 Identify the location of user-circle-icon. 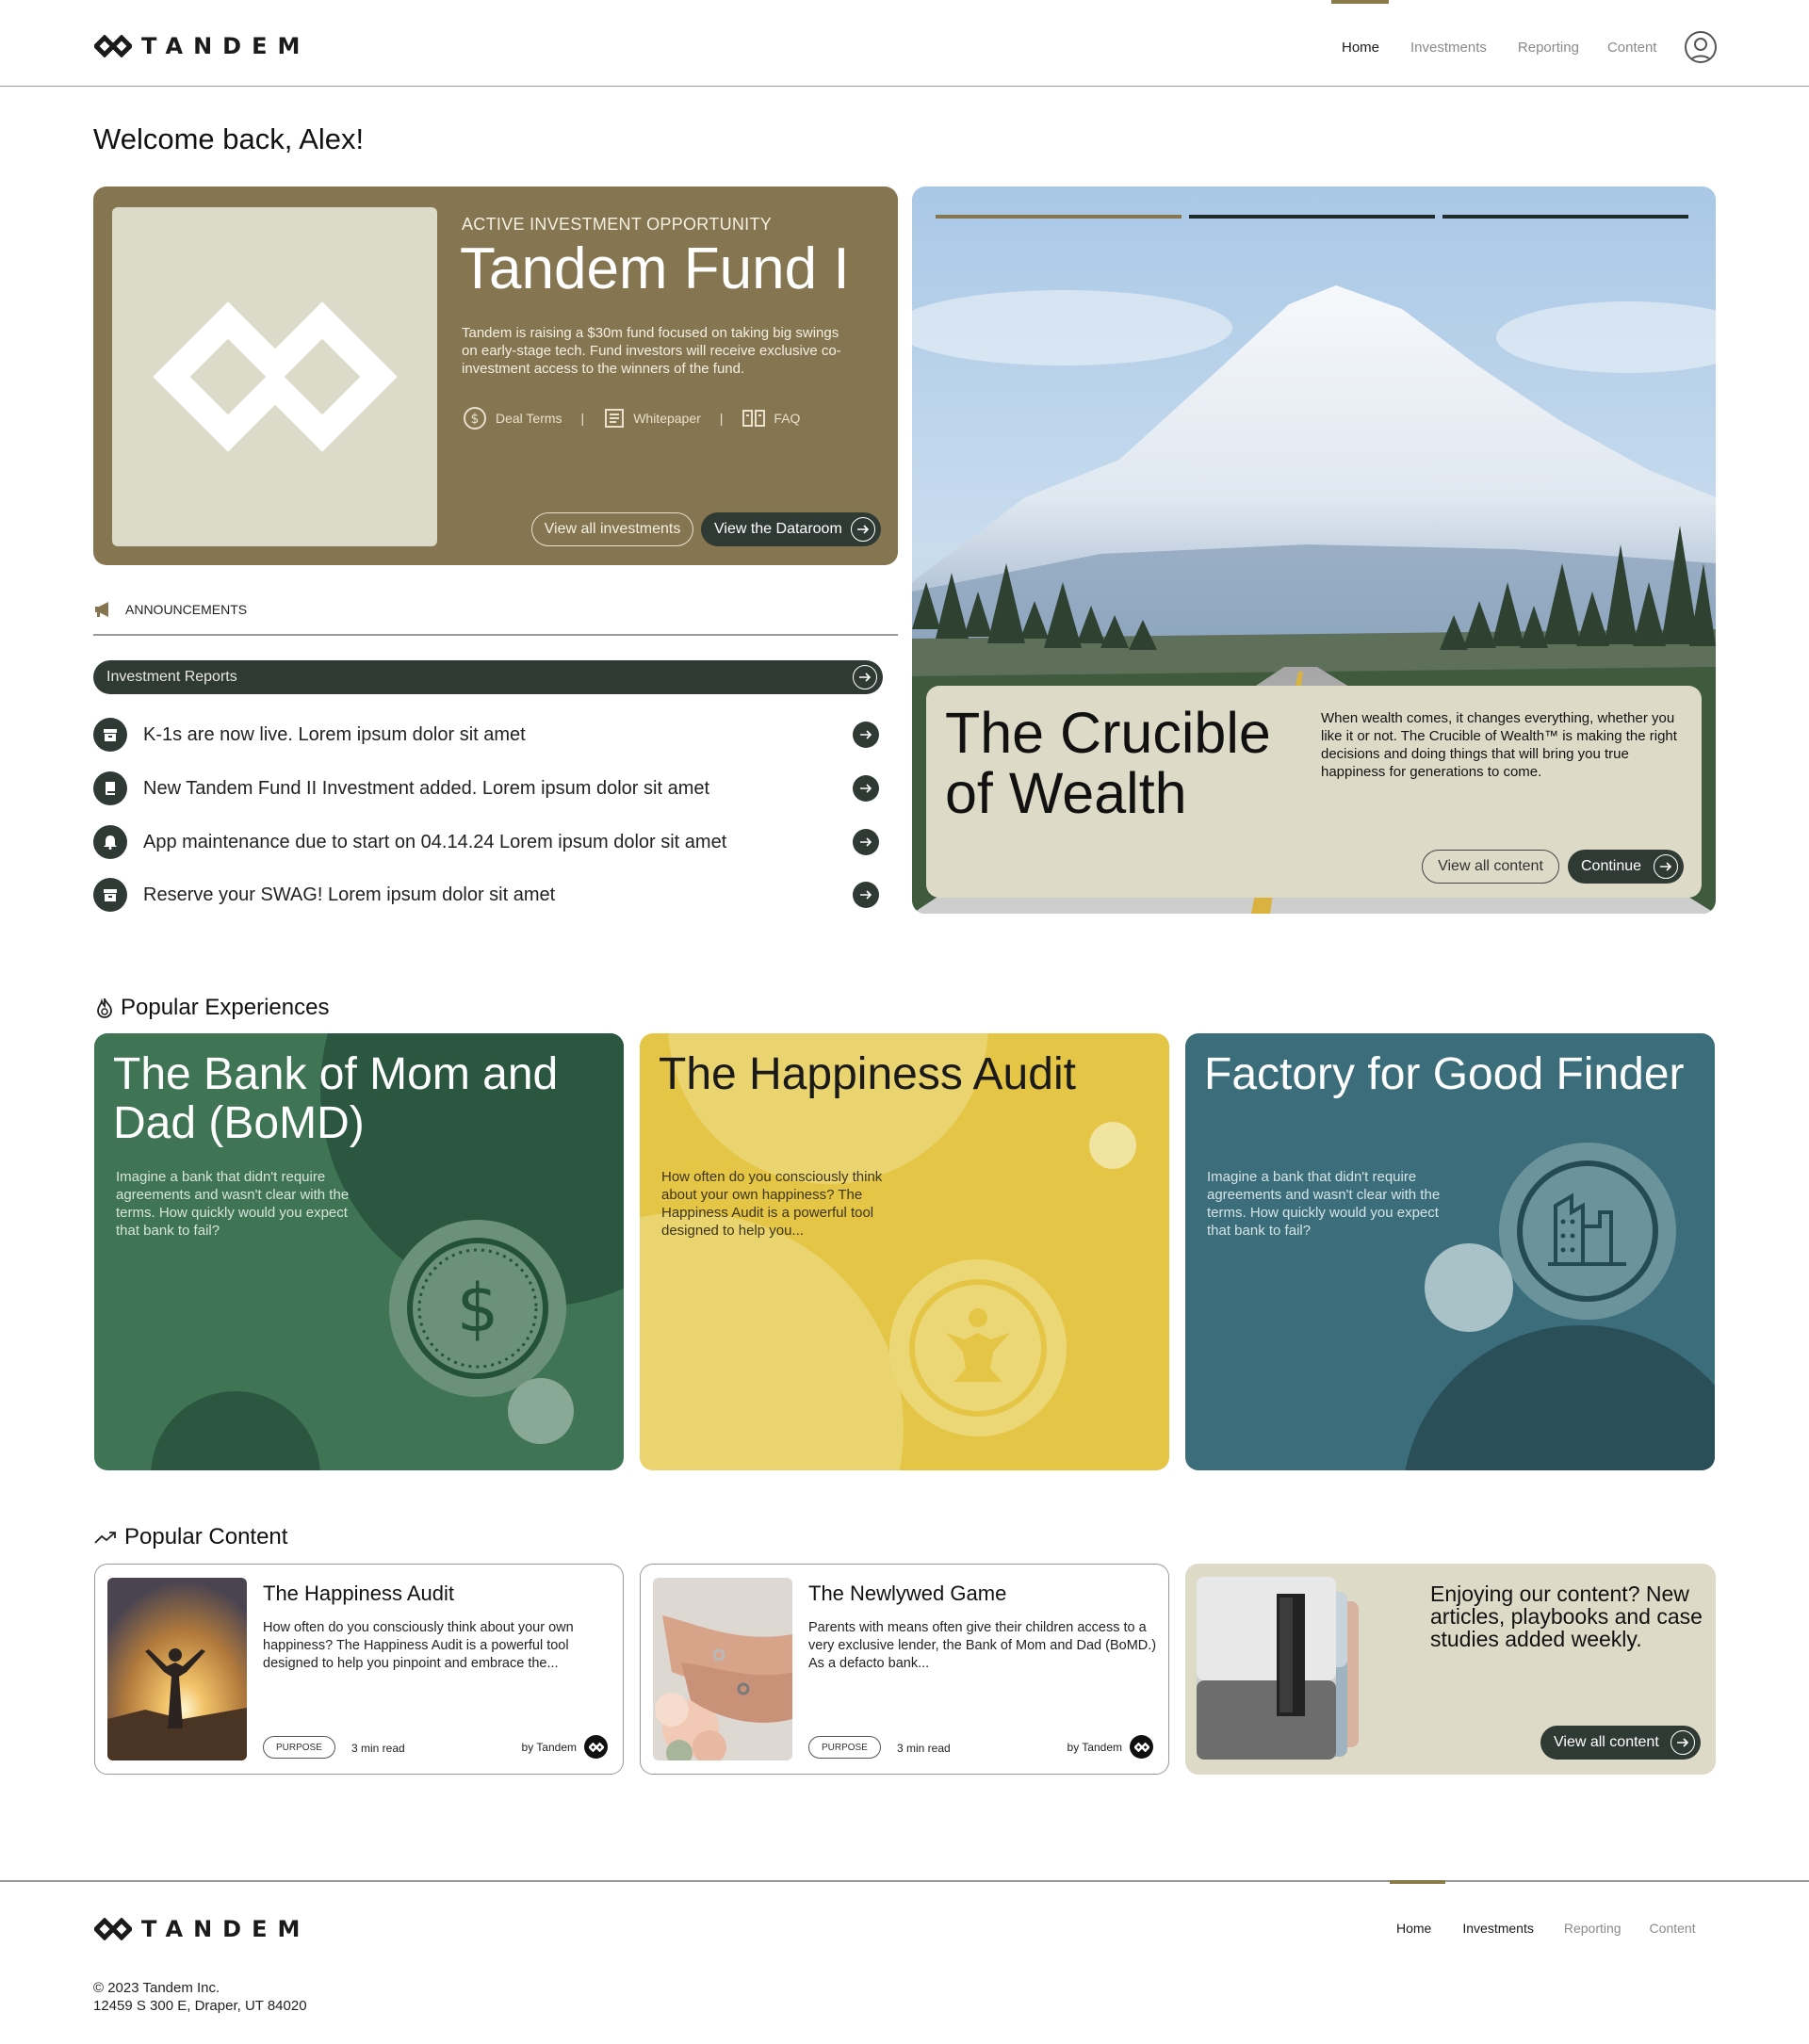
(1701, 47).